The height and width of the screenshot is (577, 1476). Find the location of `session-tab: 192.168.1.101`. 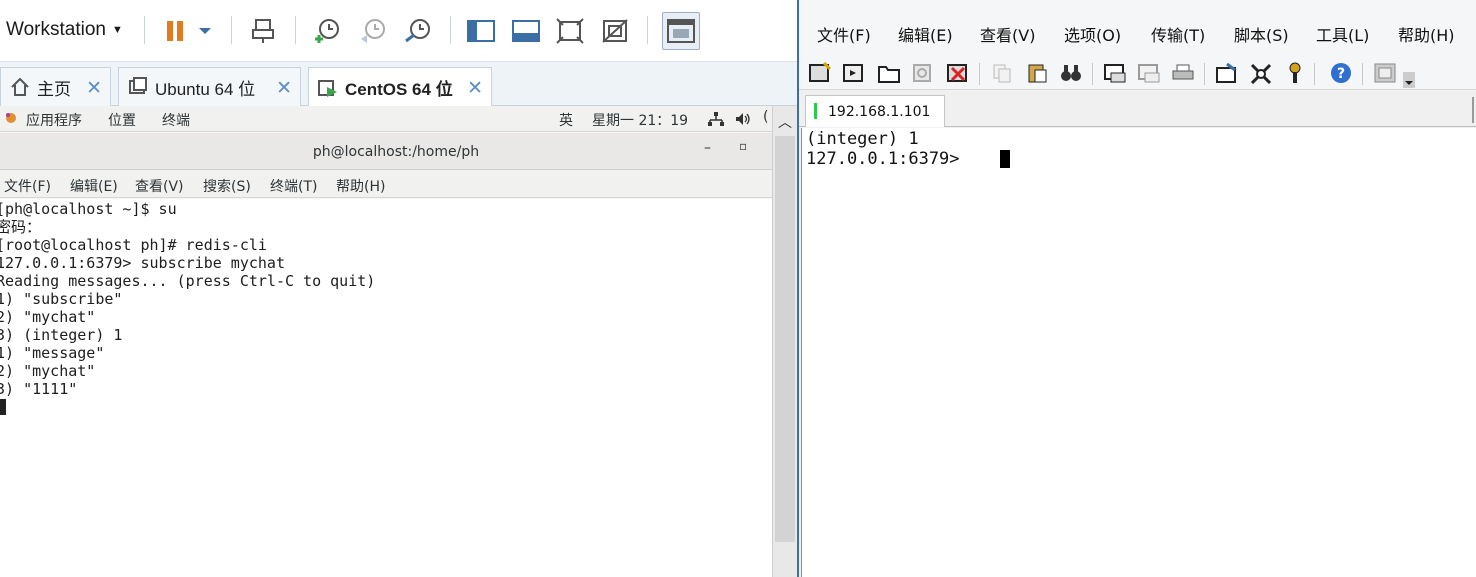

session-tab: 192.168.1.101 is located at coordinates (875, 111).